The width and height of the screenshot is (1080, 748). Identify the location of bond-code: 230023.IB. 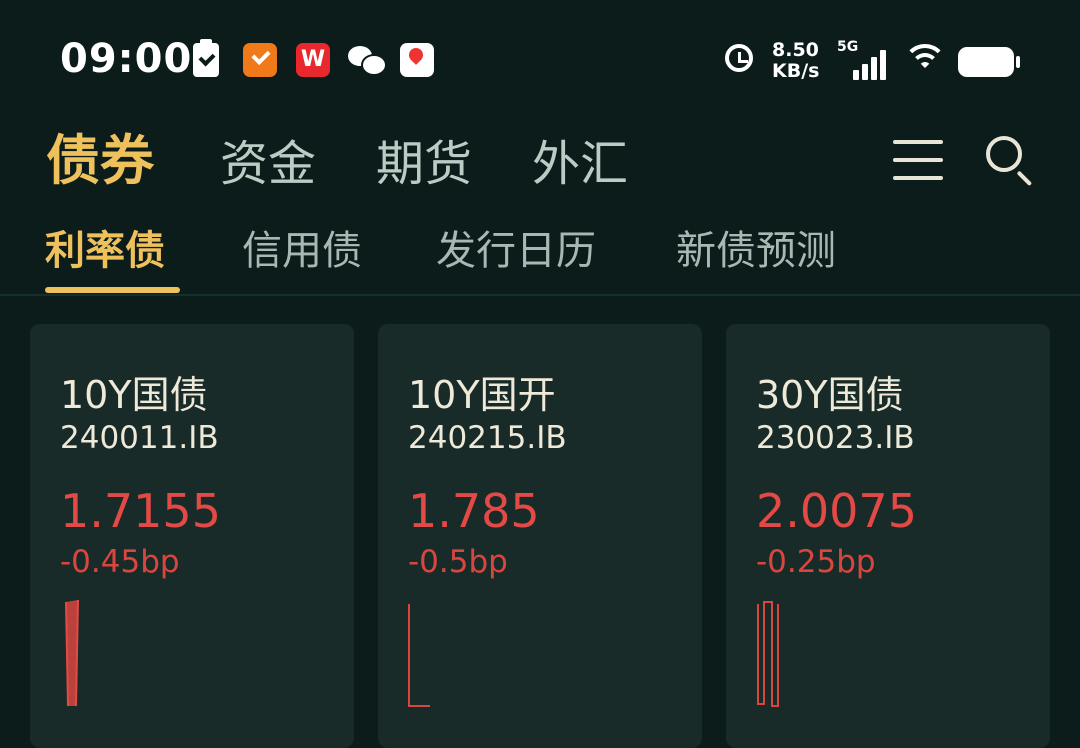
(835, 438).